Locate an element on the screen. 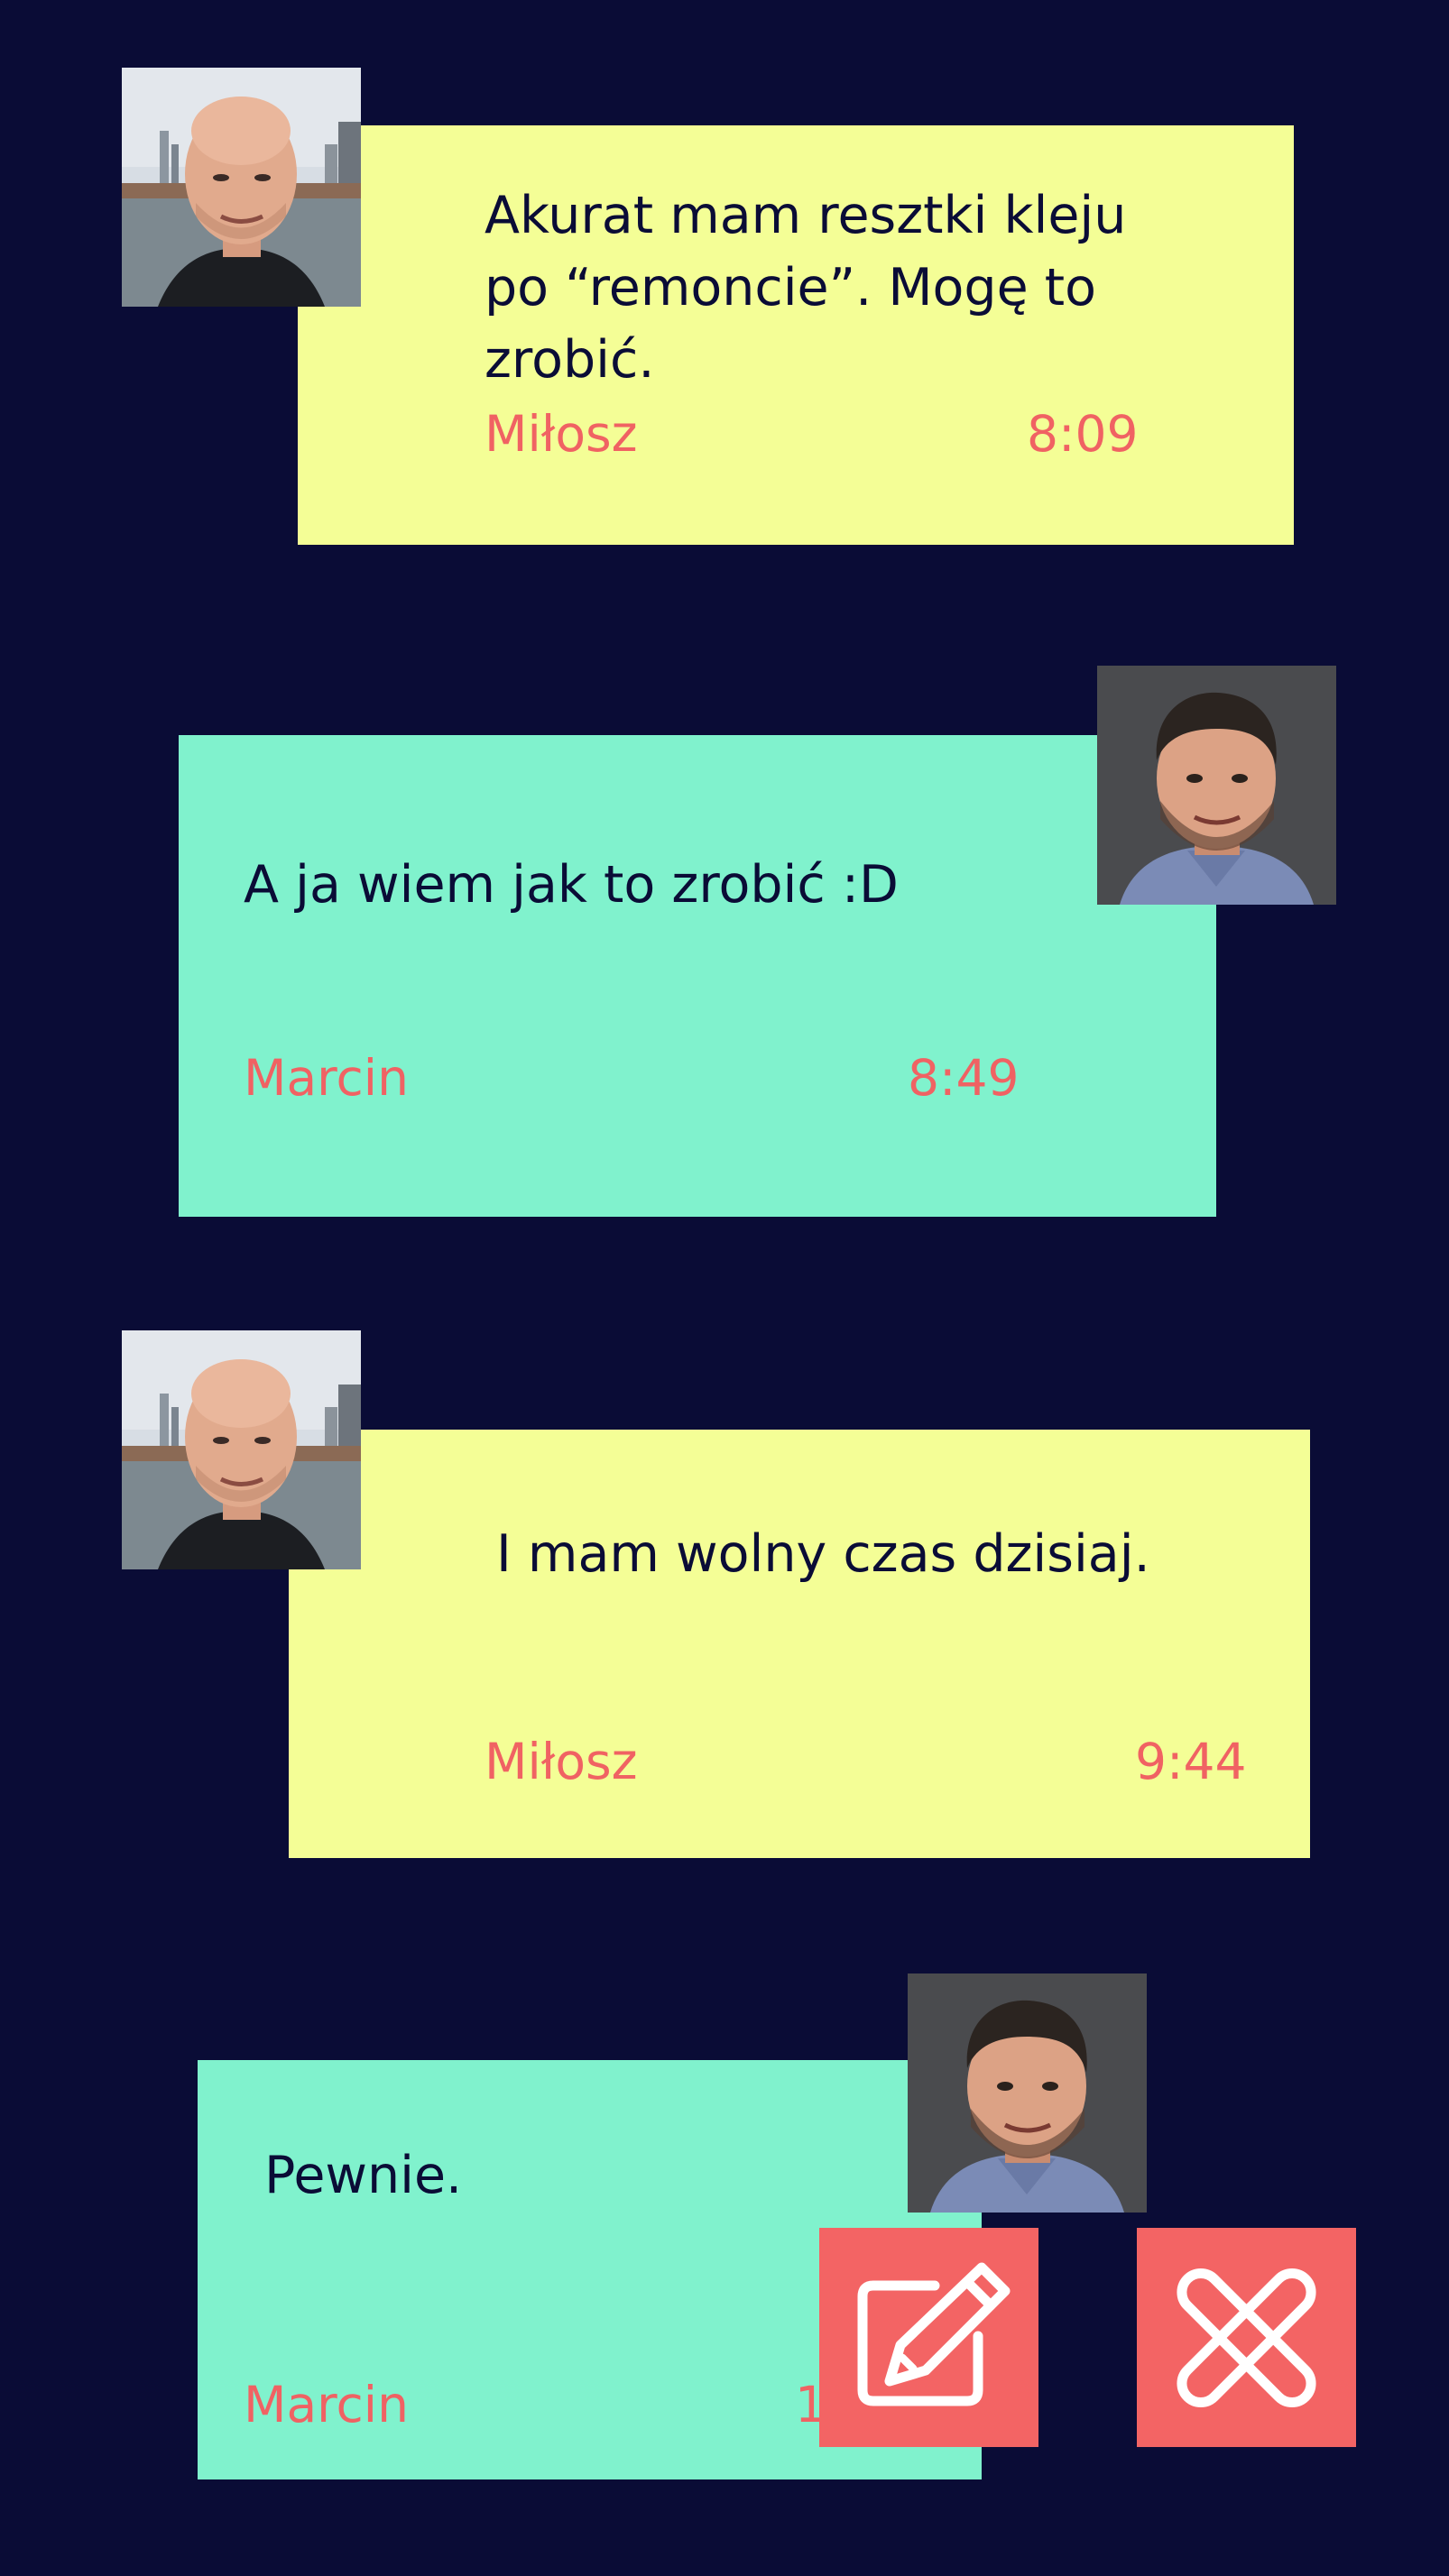 This screenshot has width=1449, height=2576. message-time: 8:09 is located at coordinates (1083, 434).